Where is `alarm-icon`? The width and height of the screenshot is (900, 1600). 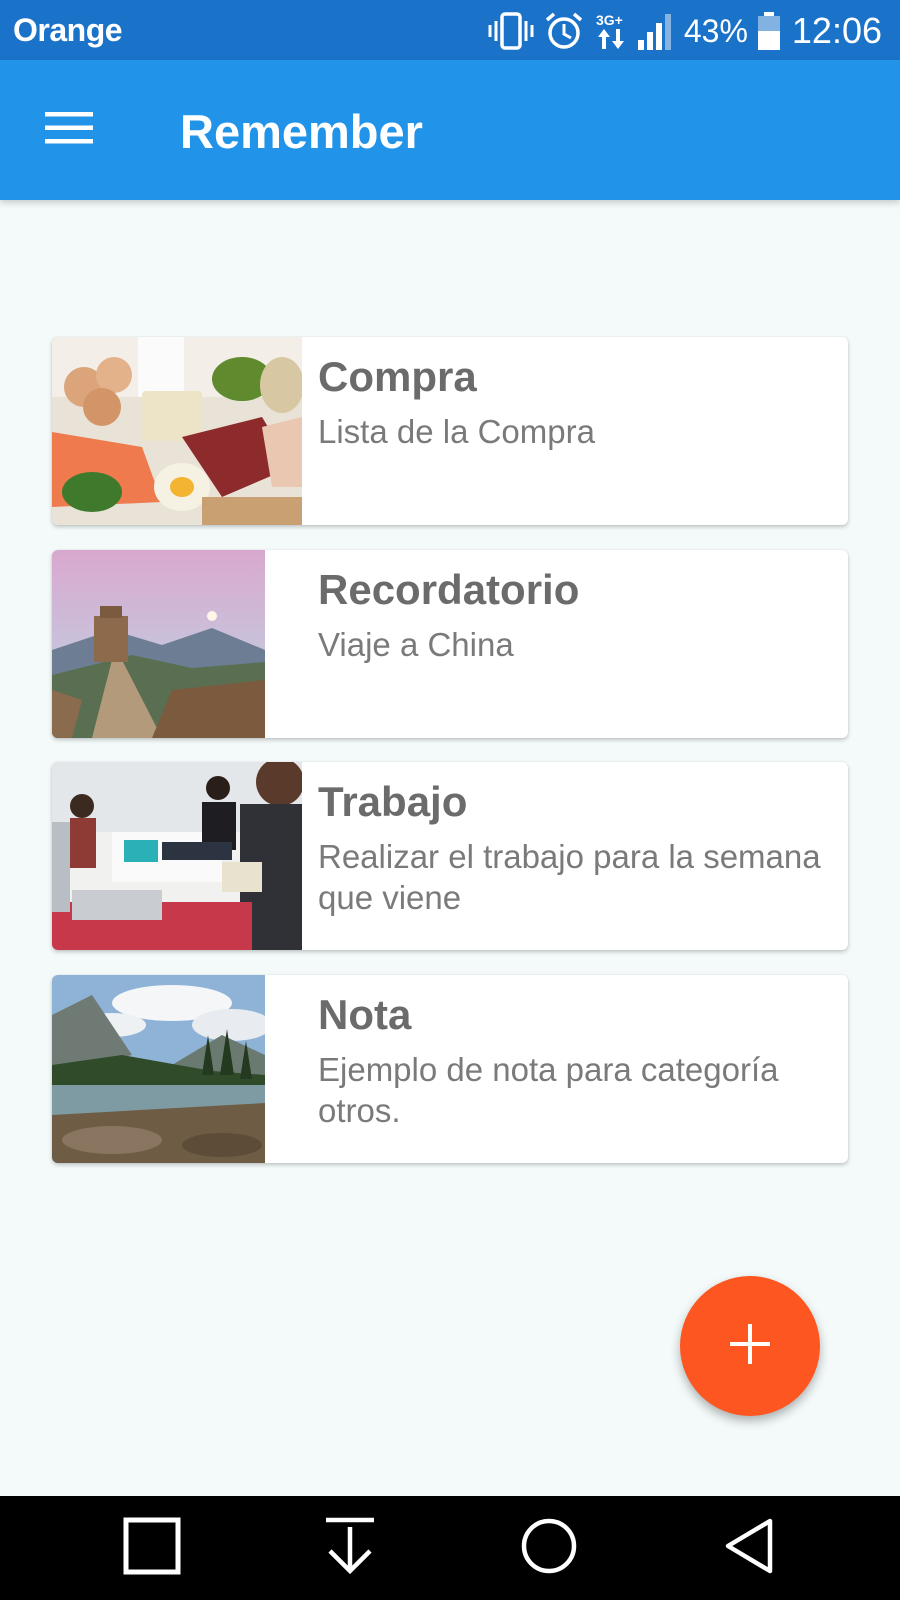
alarm-icon is located at coordinates (564, 31).